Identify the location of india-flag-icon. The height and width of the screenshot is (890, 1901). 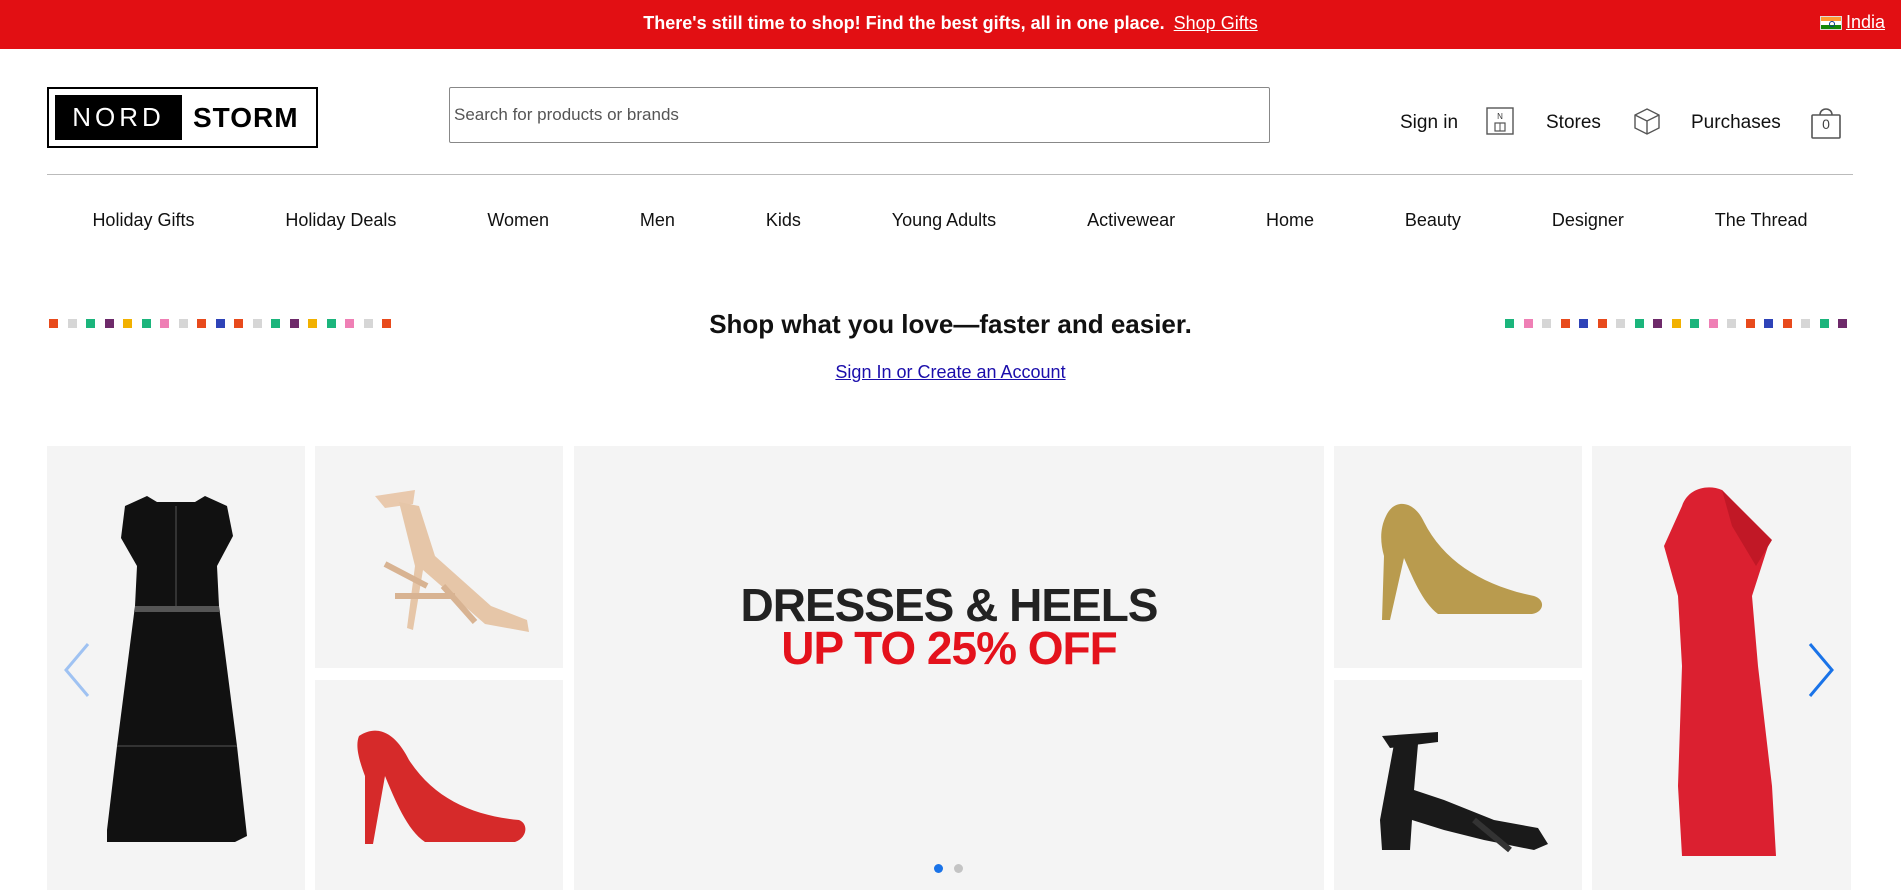
(1830, 22).